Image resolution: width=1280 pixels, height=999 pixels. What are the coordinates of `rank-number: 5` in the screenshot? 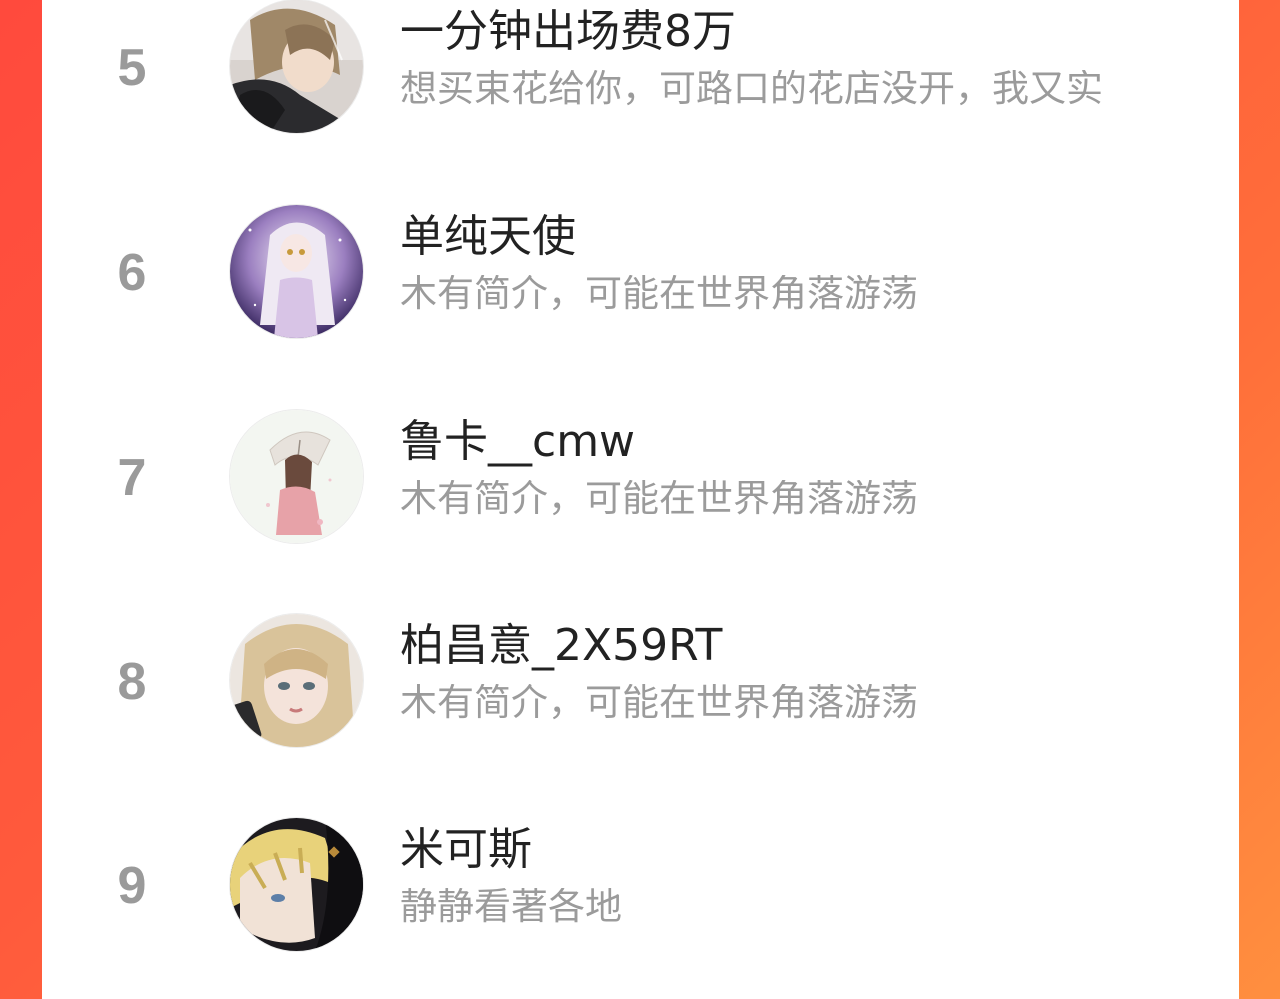 It's located at (132, 68).